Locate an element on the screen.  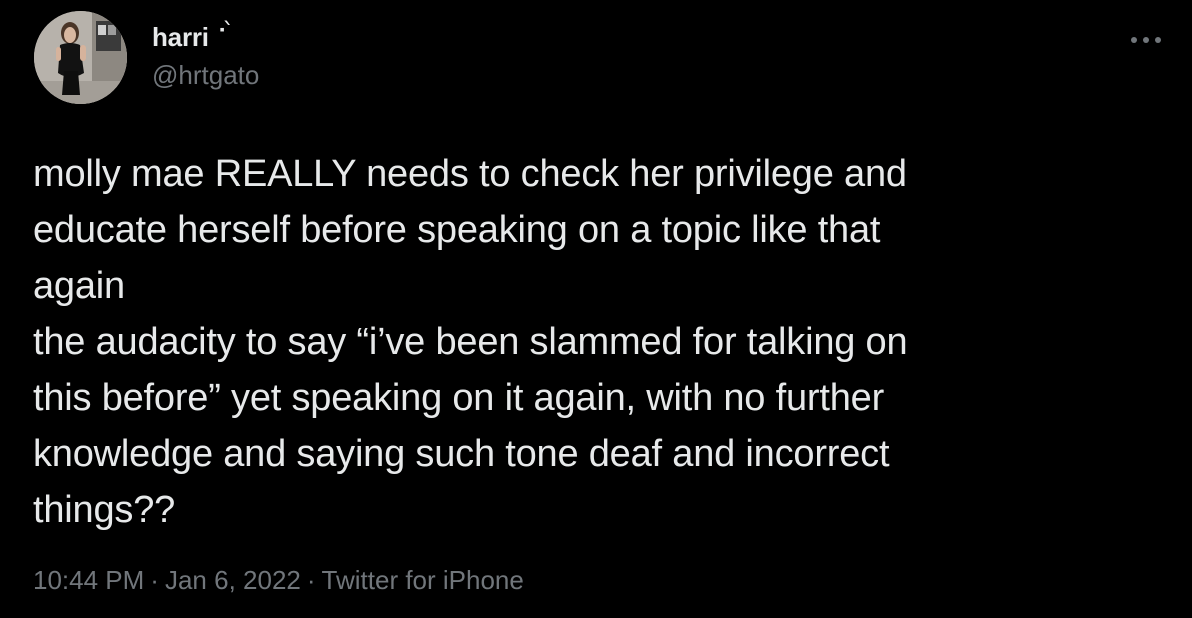
profile-photo-icon is located at coordinates (80, 57).